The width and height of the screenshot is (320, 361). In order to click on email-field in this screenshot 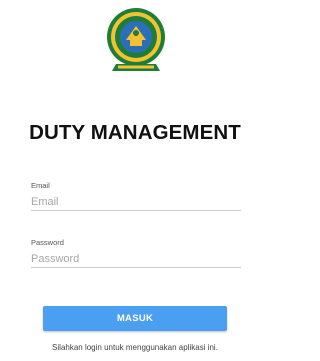, I will do `click(136, 202)`.